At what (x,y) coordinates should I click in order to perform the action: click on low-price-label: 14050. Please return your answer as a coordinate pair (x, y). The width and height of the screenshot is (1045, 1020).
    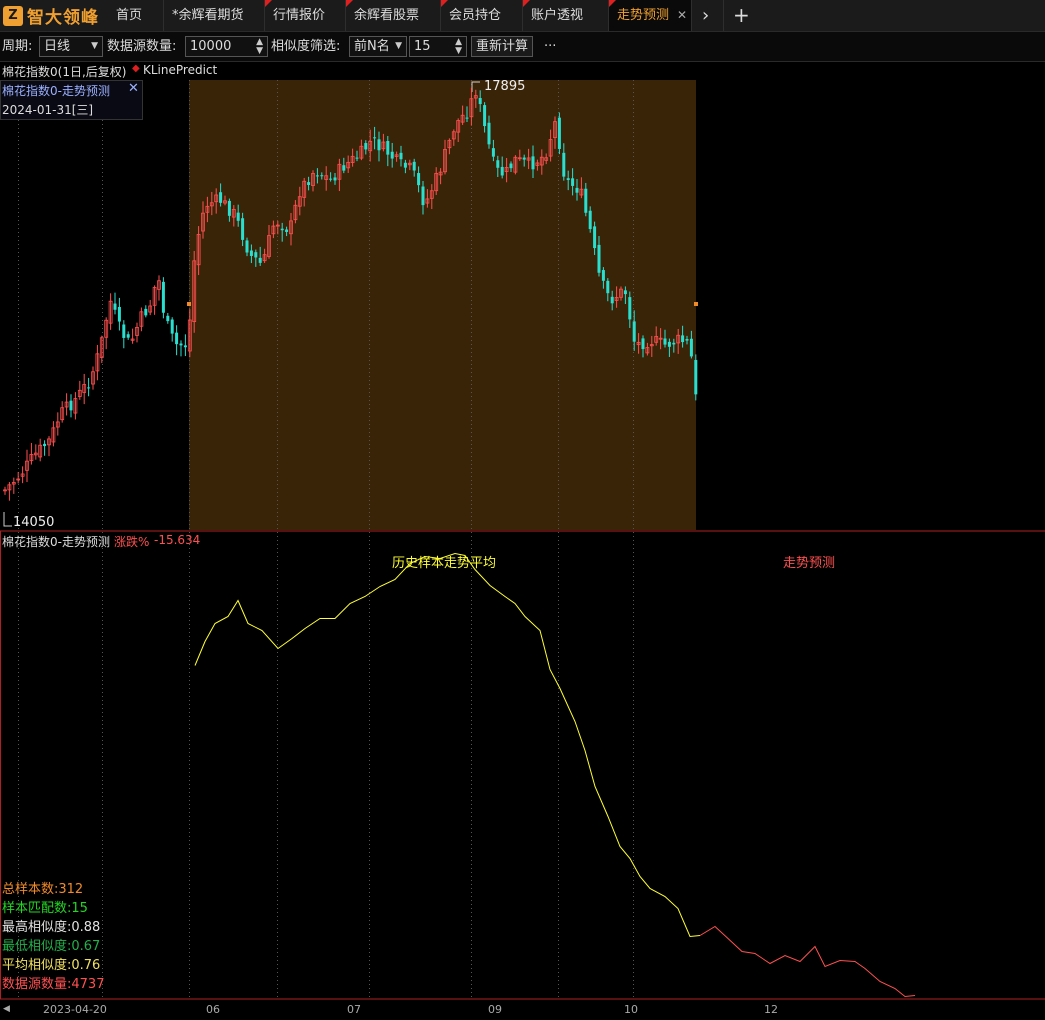
    Looking at the image, I should click on (34, 522).